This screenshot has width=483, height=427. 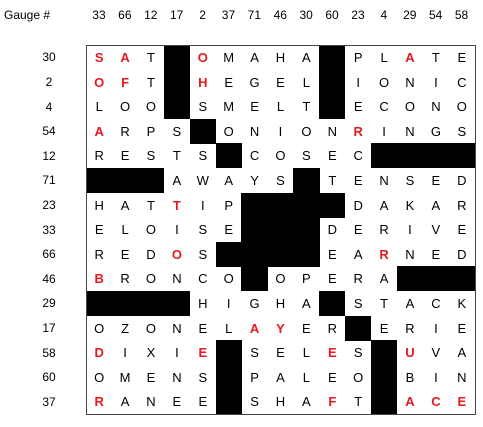 What do you see at coordinates (462, 303) in the screenshot?
I see `grid-cell: K` at bounding box center [462, 303].